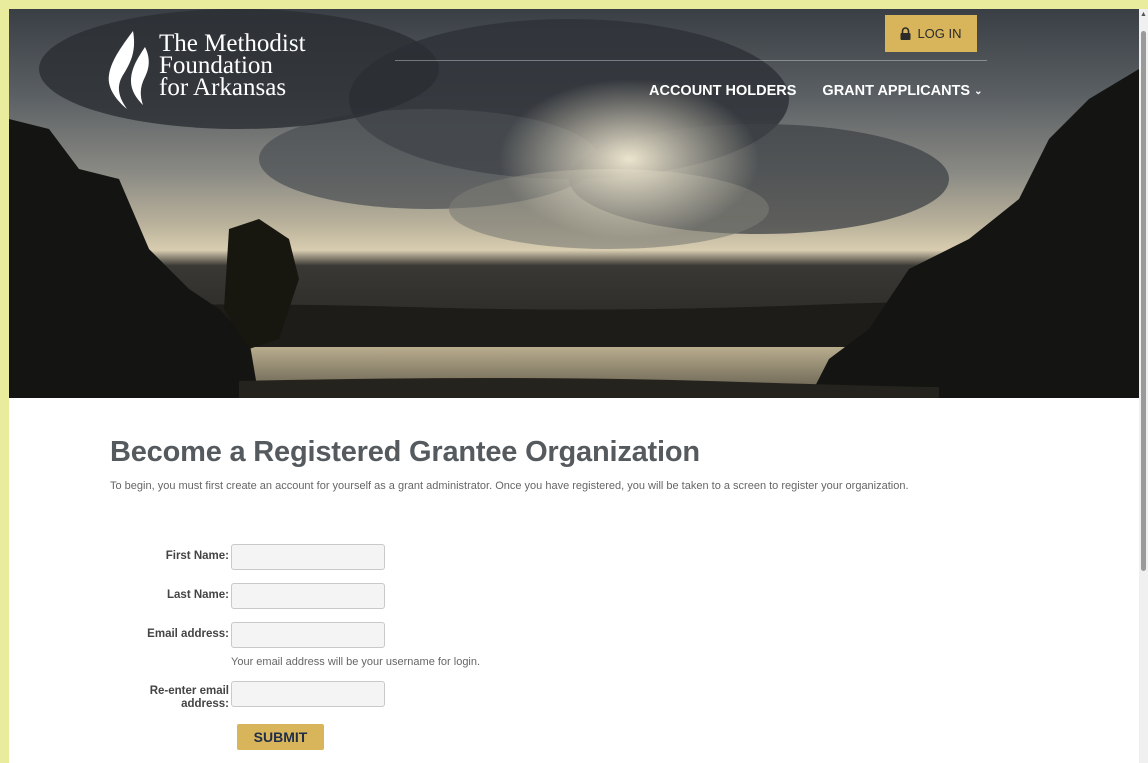 This screenshot has width=1148, height=763. I want to click on flame-logo-icon, so click(128, 70).